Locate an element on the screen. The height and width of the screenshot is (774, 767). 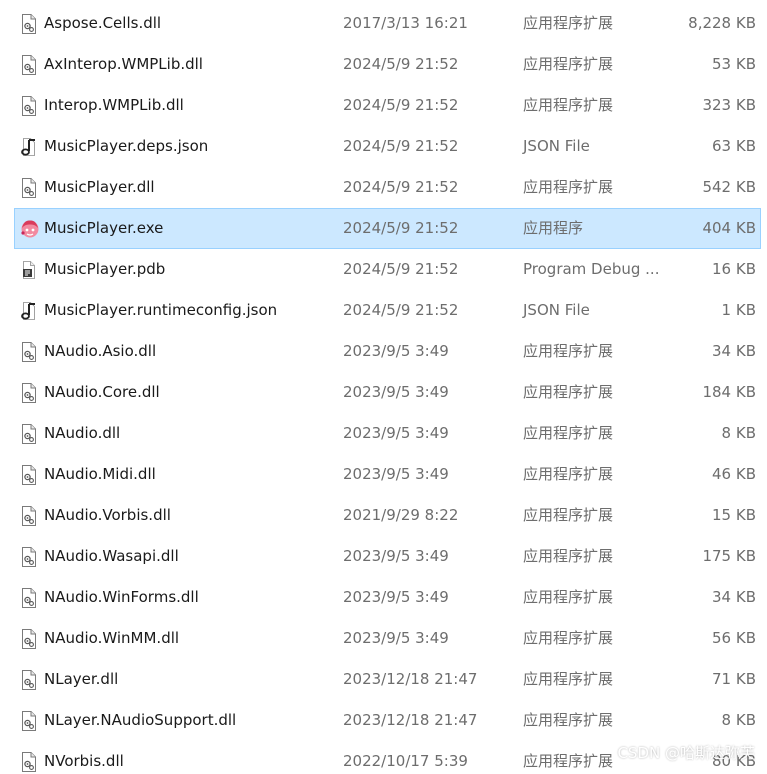
file-name: Interop.WMPLib.dll is located at coordinates (114, 105).